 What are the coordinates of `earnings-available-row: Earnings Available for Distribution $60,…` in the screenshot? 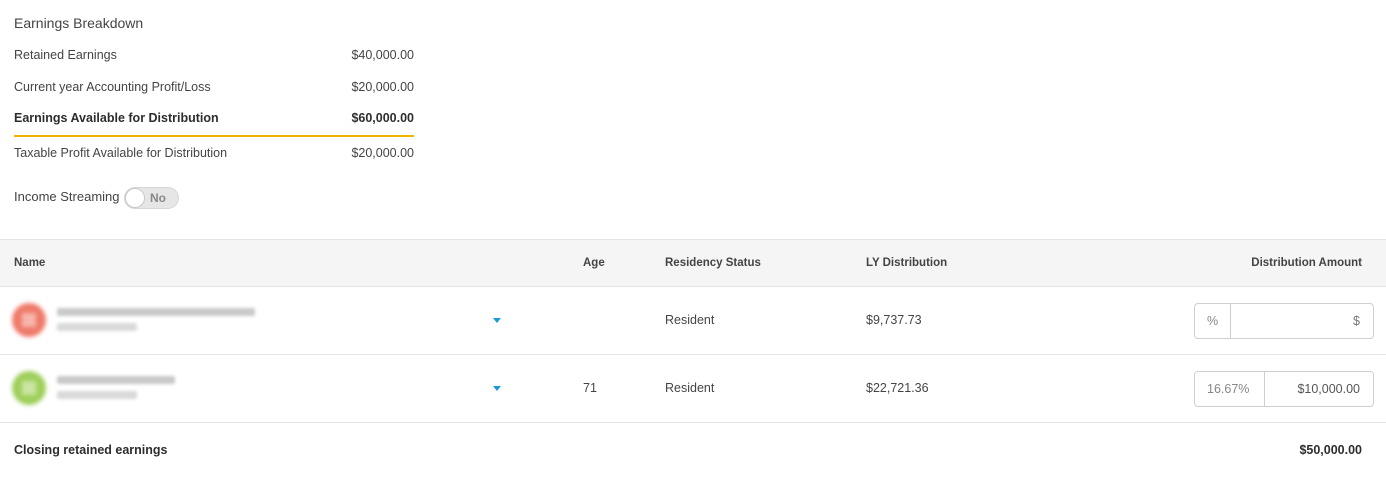 It's located at (214, 121).